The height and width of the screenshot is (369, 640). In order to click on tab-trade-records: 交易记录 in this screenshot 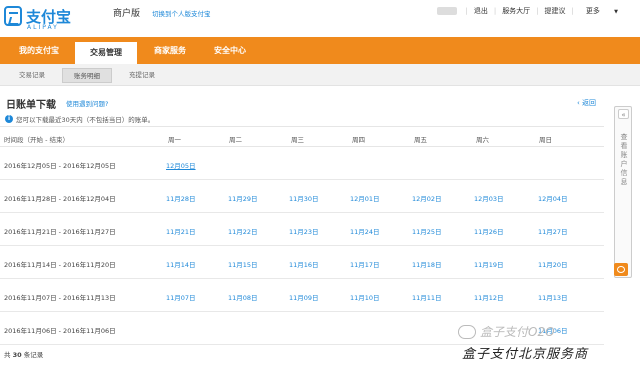, I will do `click(32, 75)`.